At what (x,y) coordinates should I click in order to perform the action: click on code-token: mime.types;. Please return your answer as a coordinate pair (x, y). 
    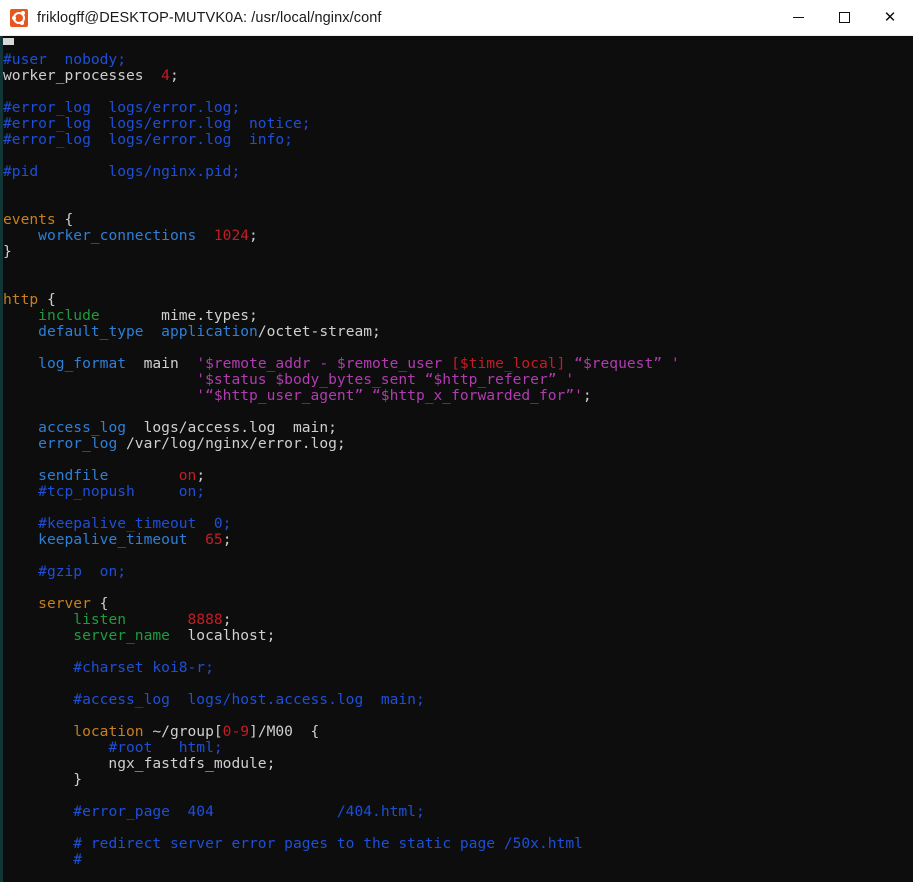
    Looking at the image, I should click on (178, 315).